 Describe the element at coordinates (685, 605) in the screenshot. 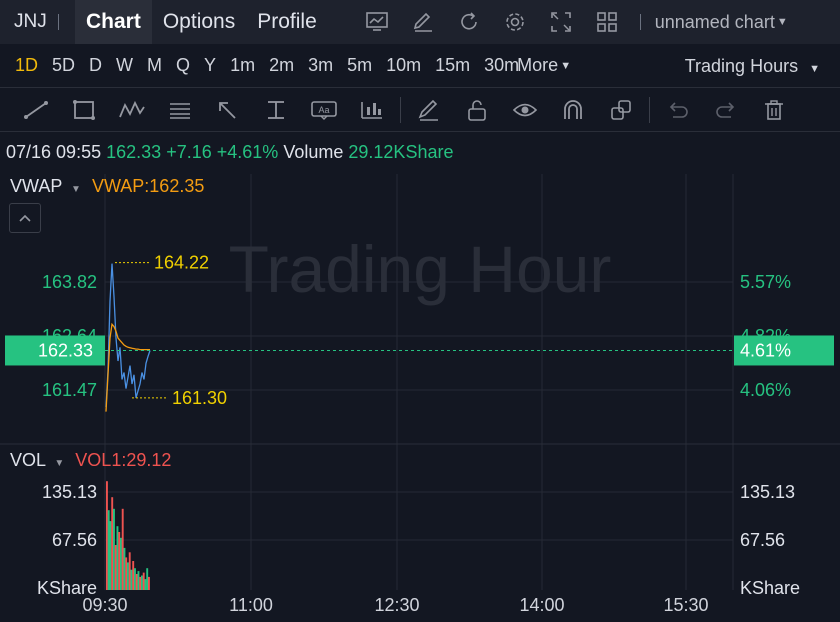

I see `time-tick: 15:30` at that location.